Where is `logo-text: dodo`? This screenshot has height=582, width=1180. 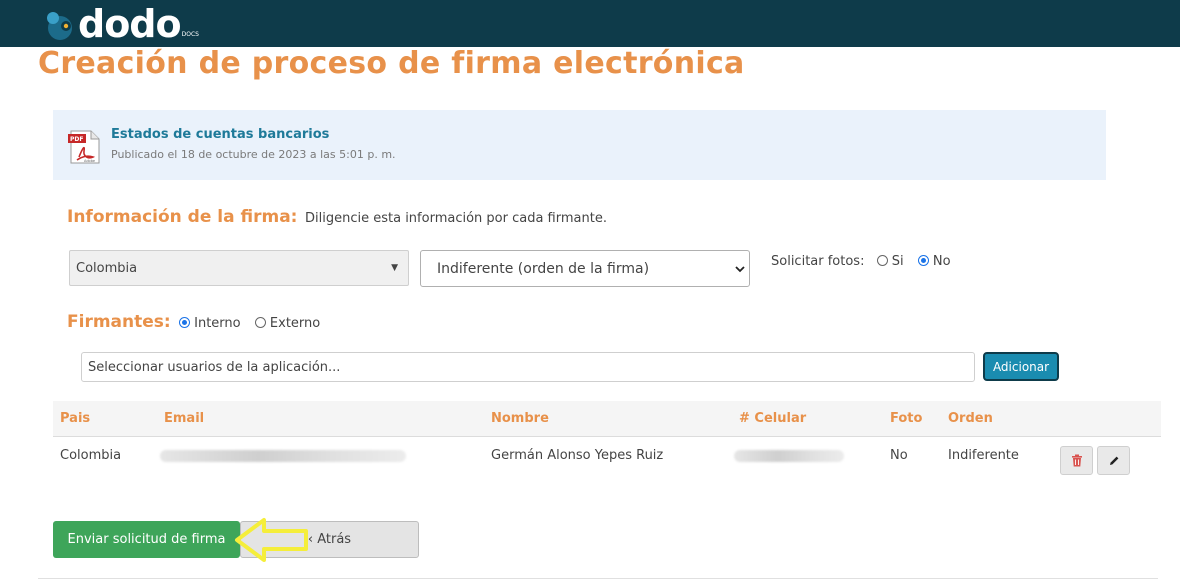 logo-text: dodo is located at coordinates (130, 24).